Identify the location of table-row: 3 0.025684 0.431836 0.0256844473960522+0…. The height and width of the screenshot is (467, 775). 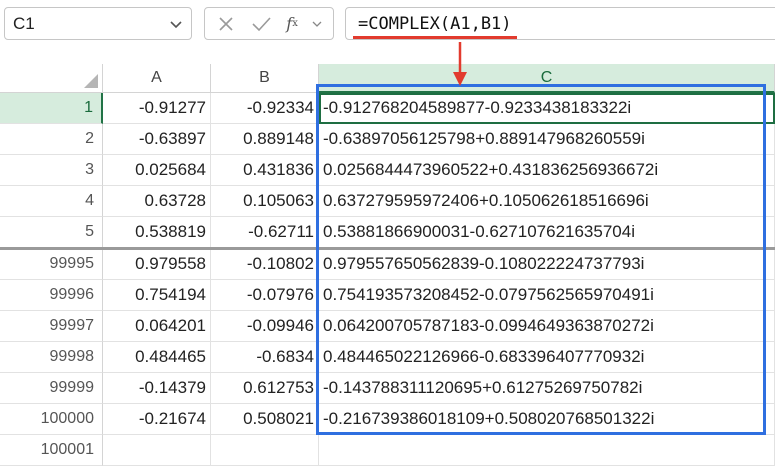
(387, 170).